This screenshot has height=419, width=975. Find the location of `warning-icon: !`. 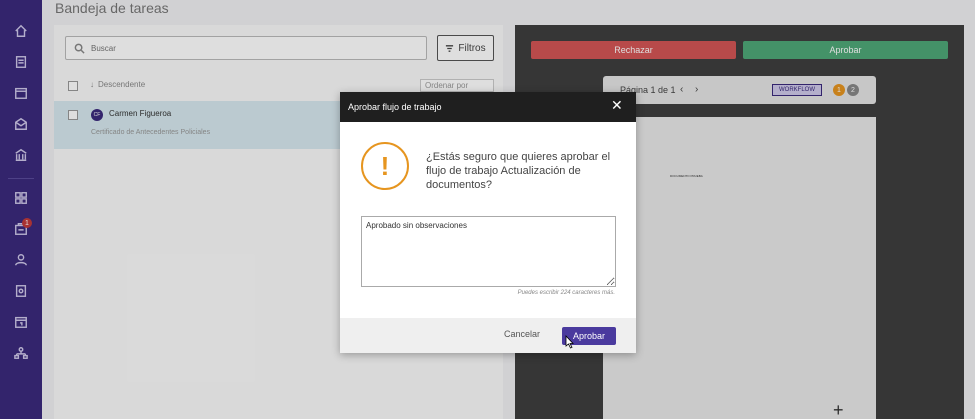

warning-icon: ! is located at coordinates (385, 166).